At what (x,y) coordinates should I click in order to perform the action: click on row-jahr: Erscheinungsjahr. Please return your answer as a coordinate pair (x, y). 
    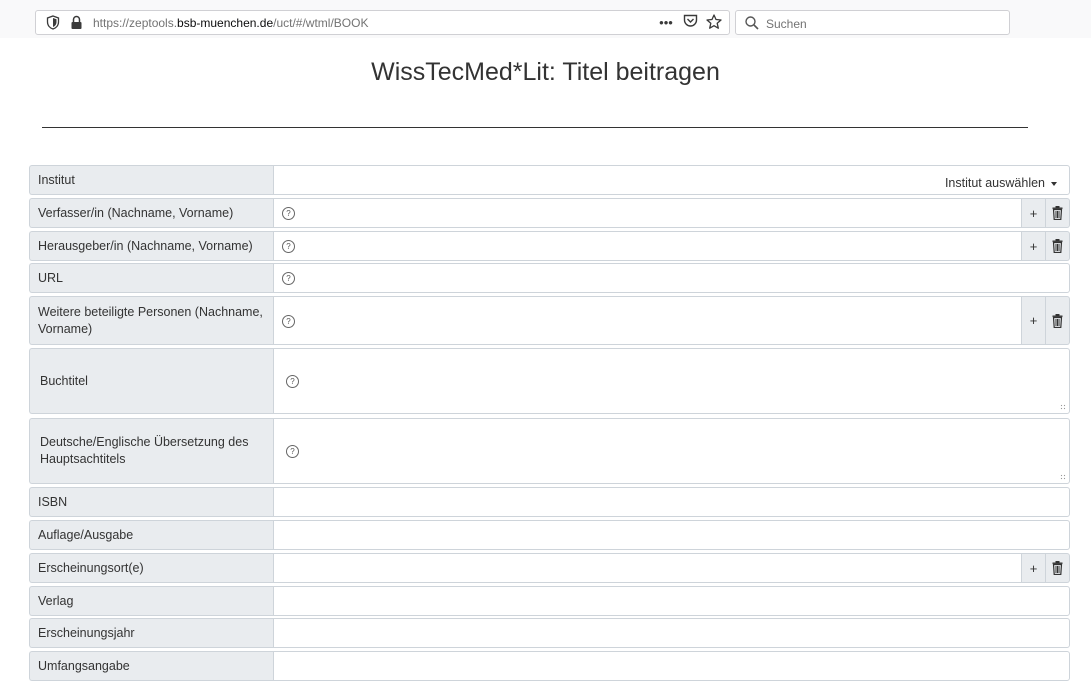
    Looking at the image, I should click on (549, 633).